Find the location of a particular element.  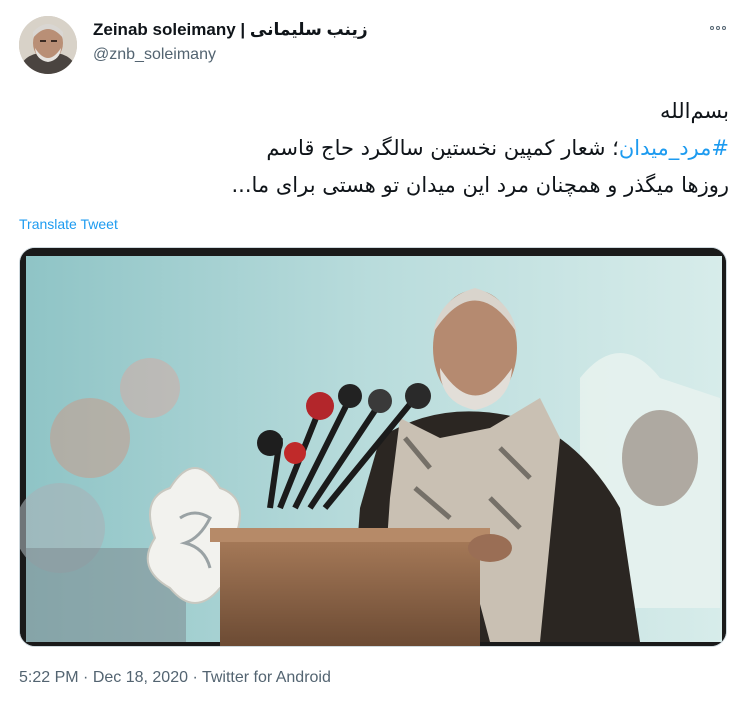

tweet-line-2-text: ؛ شعار کمپین نخستین سالگرد حاج قاسم is located at coordinates (442, 148).